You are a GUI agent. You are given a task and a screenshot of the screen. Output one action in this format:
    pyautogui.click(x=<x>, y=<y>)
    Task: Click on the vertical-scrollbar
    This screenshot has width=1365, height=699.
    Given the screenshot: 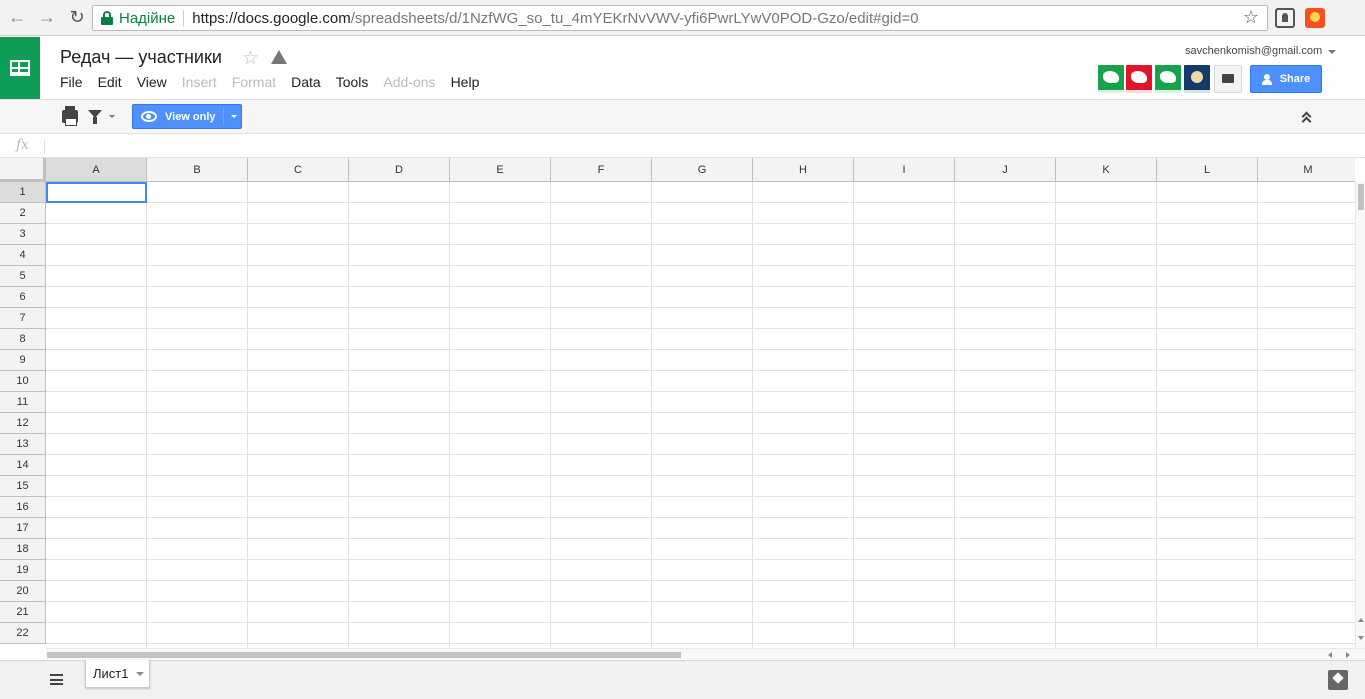 What is the action you would take?
    pyautogui.click(x=1360, y=415)
    